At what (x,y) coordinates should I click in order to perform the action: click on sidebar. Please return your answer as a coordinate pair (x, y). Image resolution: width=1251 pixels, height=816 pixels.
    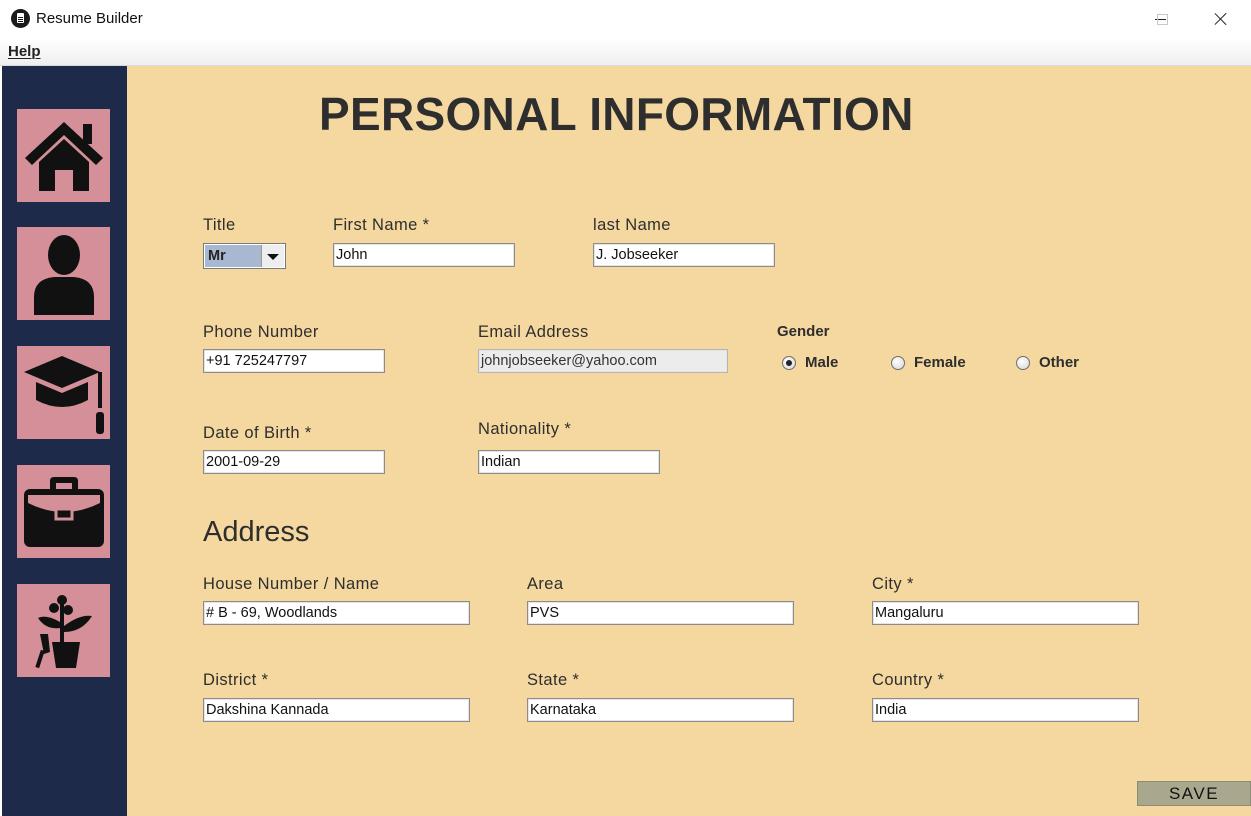
    Looking at the image, I should click on (64, 441).